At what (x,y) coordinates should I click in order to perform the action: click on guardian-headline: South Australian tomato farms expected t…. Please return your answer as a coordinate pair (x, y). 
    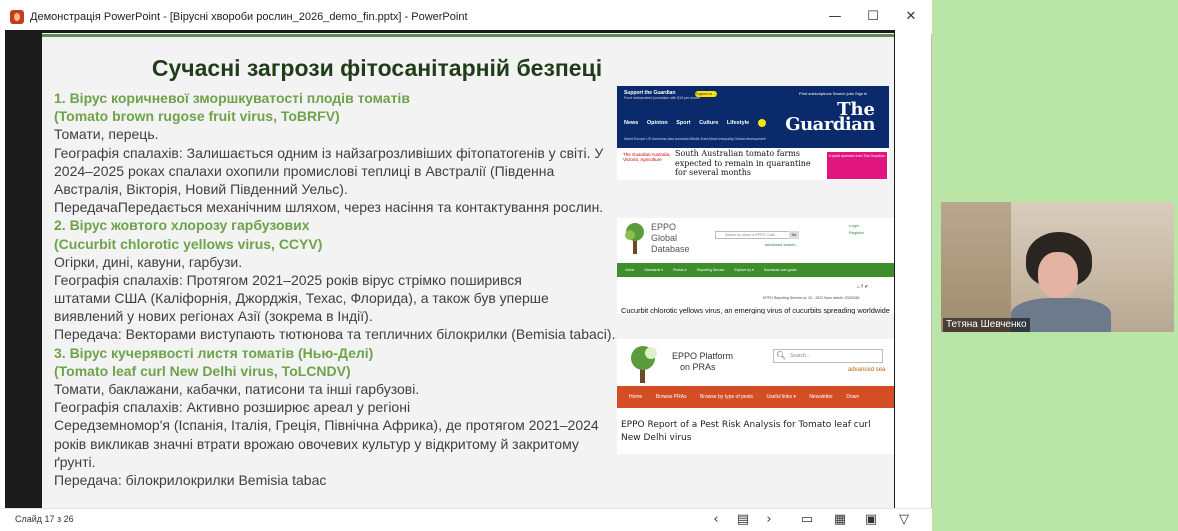
    Looking at the image, I should click on (743, 163).